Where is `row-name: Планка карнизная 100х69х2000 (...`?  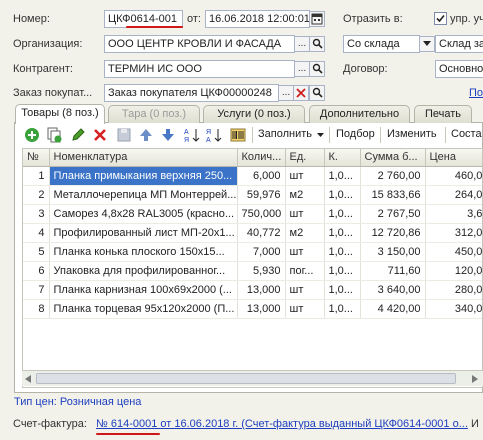
row-name: Планка карнизная 100х69х2000 (... is located at coordinates (143, 290).